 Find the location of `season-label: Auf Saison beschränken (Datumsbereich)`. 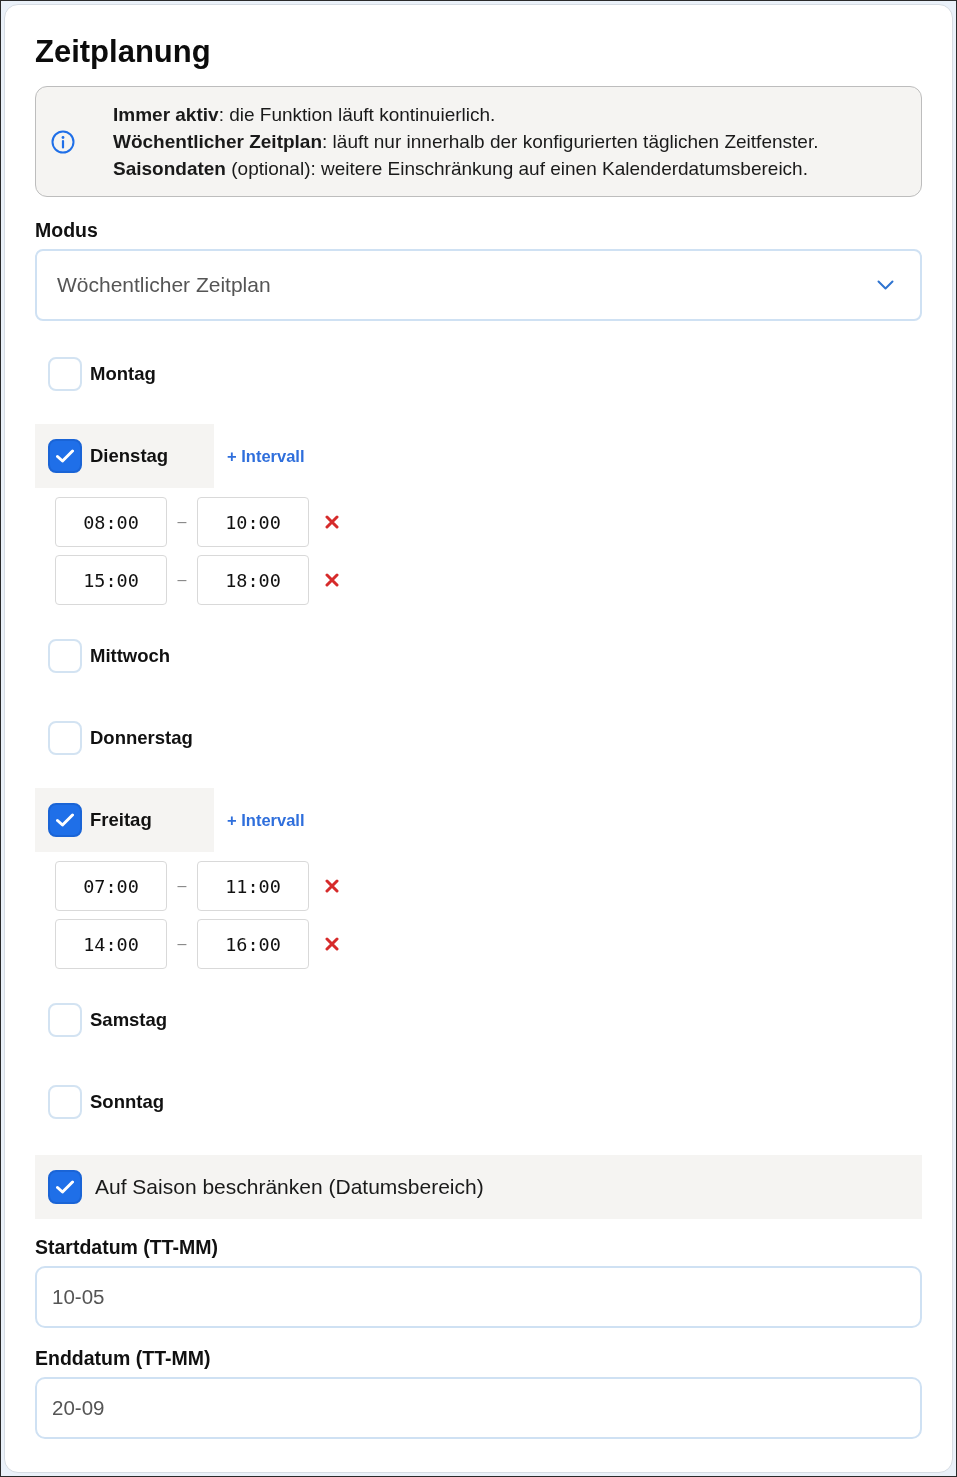

season-label: Auf Saison beschränken (Datumsbereich) is located at coordinates (289, 1187).